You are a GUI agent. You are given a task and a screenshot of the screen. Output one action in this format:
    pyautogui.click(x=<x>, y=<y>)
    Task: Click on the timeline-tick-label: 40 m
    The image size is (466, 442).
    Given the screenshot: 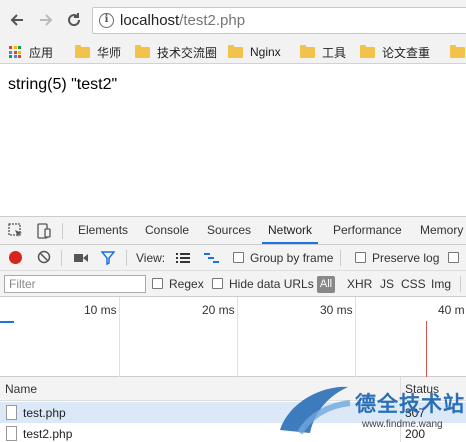 What is the action you would take?
    pyautogui.click(x=451, y=310)
    